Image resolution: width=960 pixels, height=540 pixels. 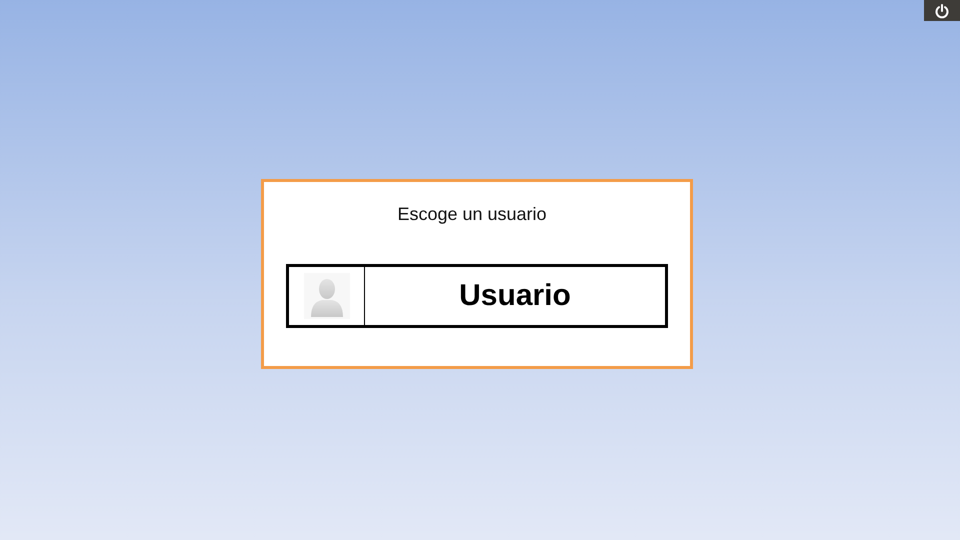 I want to click on avatar-icon, so click(x=327, y=296).